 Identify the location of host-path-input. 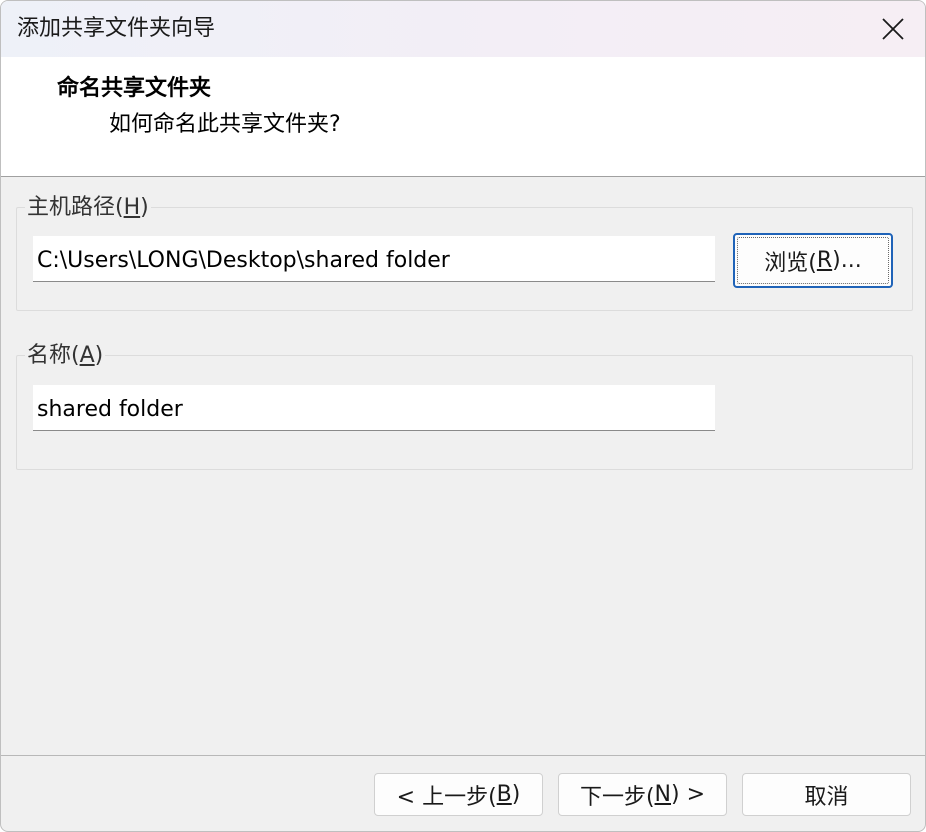
(374, 259).